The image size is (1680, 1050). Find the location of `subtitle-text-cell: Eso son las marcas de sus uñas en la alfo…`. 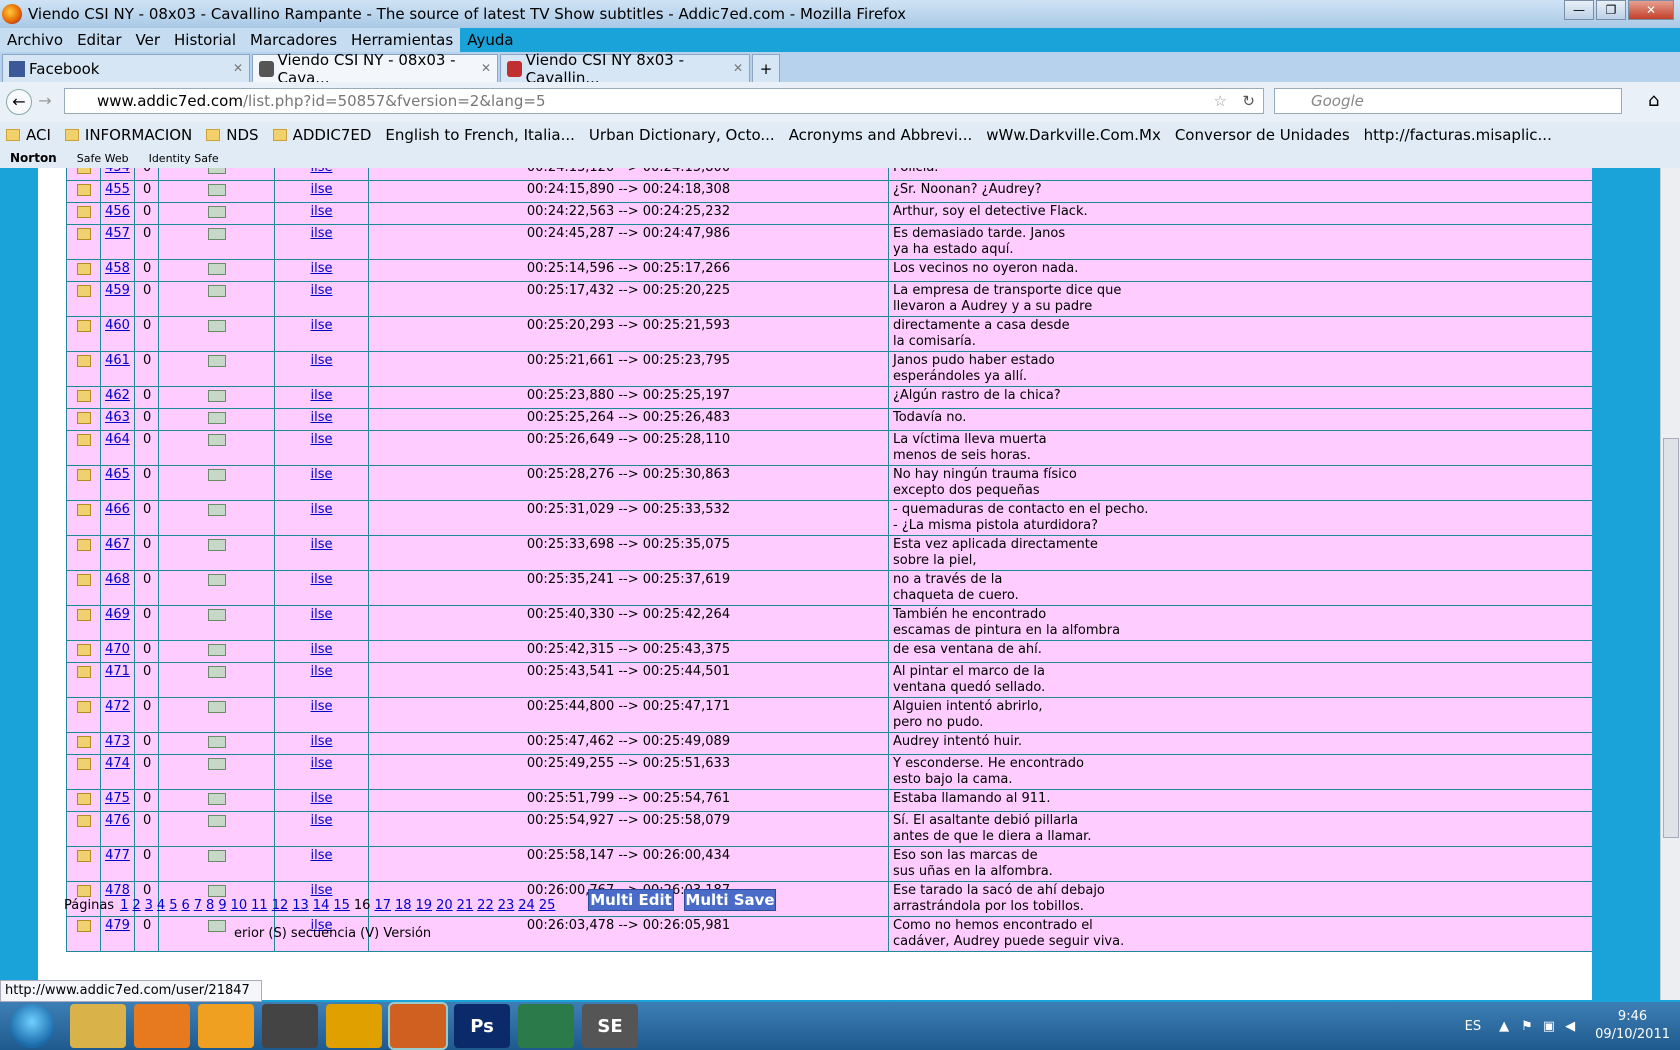

subtitle-text-cell: Eso son las marcas de sus uñas en la alfo… is located at coordinates (1240, 864).